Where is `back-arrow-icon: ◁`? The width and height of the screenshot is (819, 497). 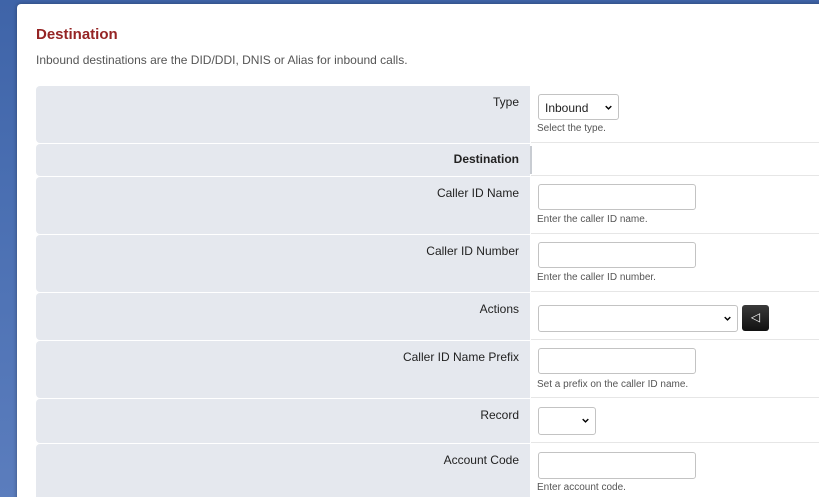
back-arrow-icon: ◁ is located at coordinates (755, 317).